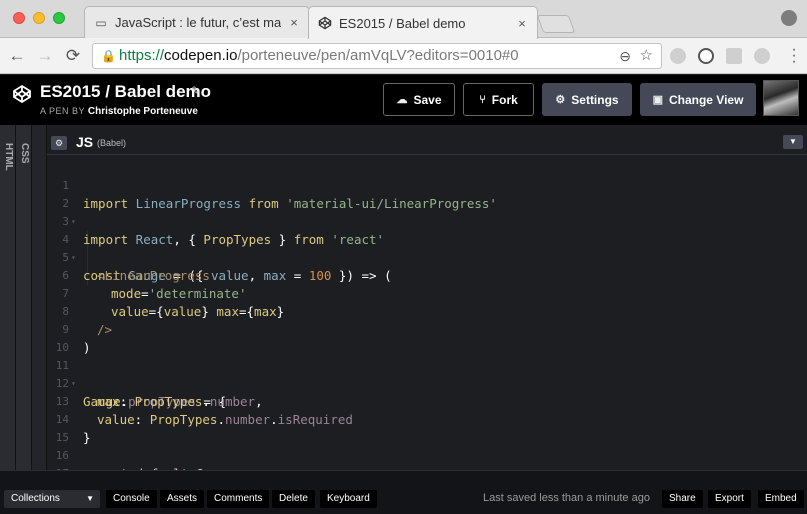 Image resolution: width=807 pixels, height=514 pixels. What do you see at coordinates (101, 22) in the screenshot?
I see `page-icon: ▭` at bounding box center [101, 22].